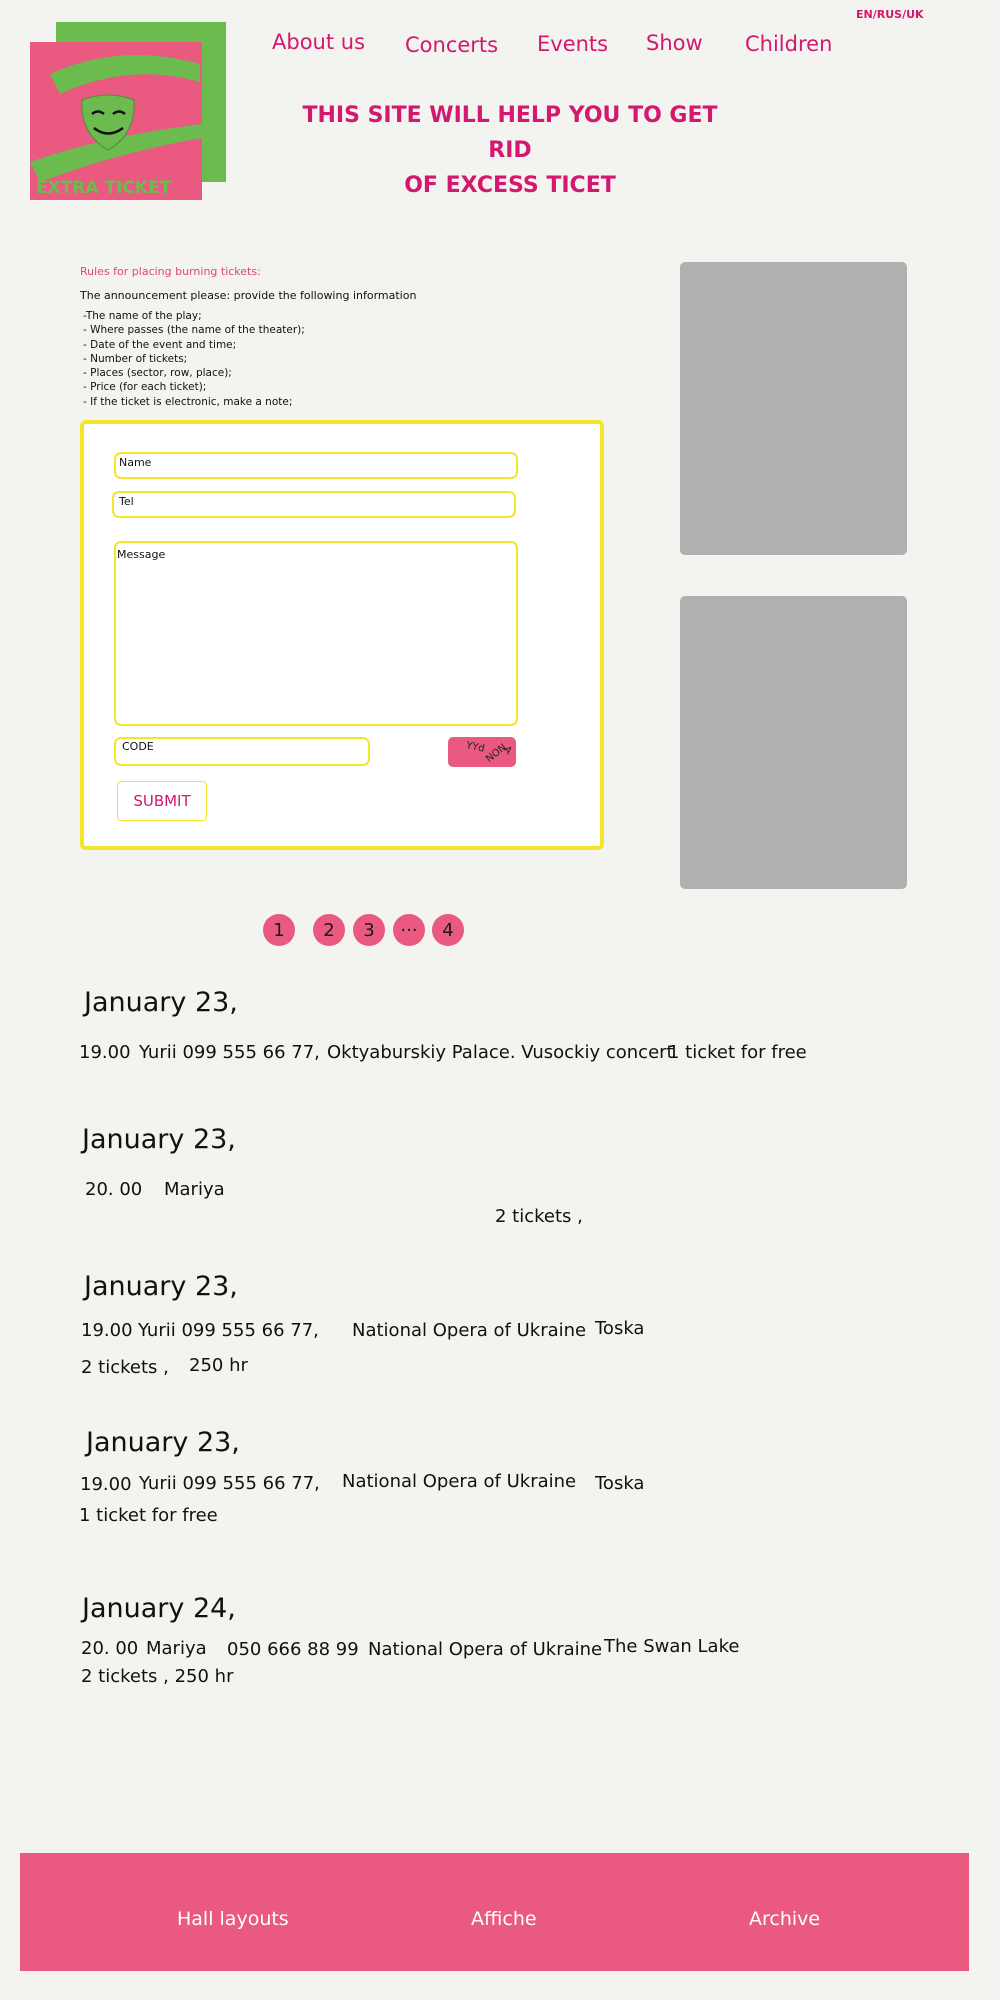 The width and height of the screenshot is (1000, 2000). Describe the element at coordinates (674, 43) in the screenshot. I see `nav-show: Show` at that location.